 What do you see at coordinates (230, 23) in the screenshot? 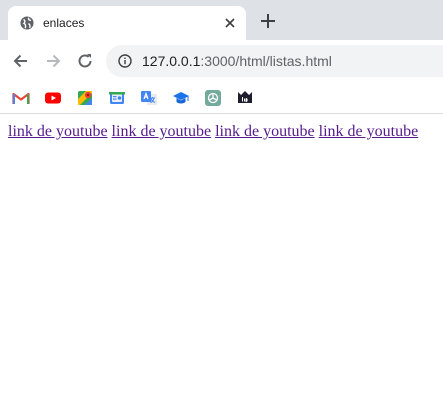
I see `close-icon` at bounding box center [230, 23].